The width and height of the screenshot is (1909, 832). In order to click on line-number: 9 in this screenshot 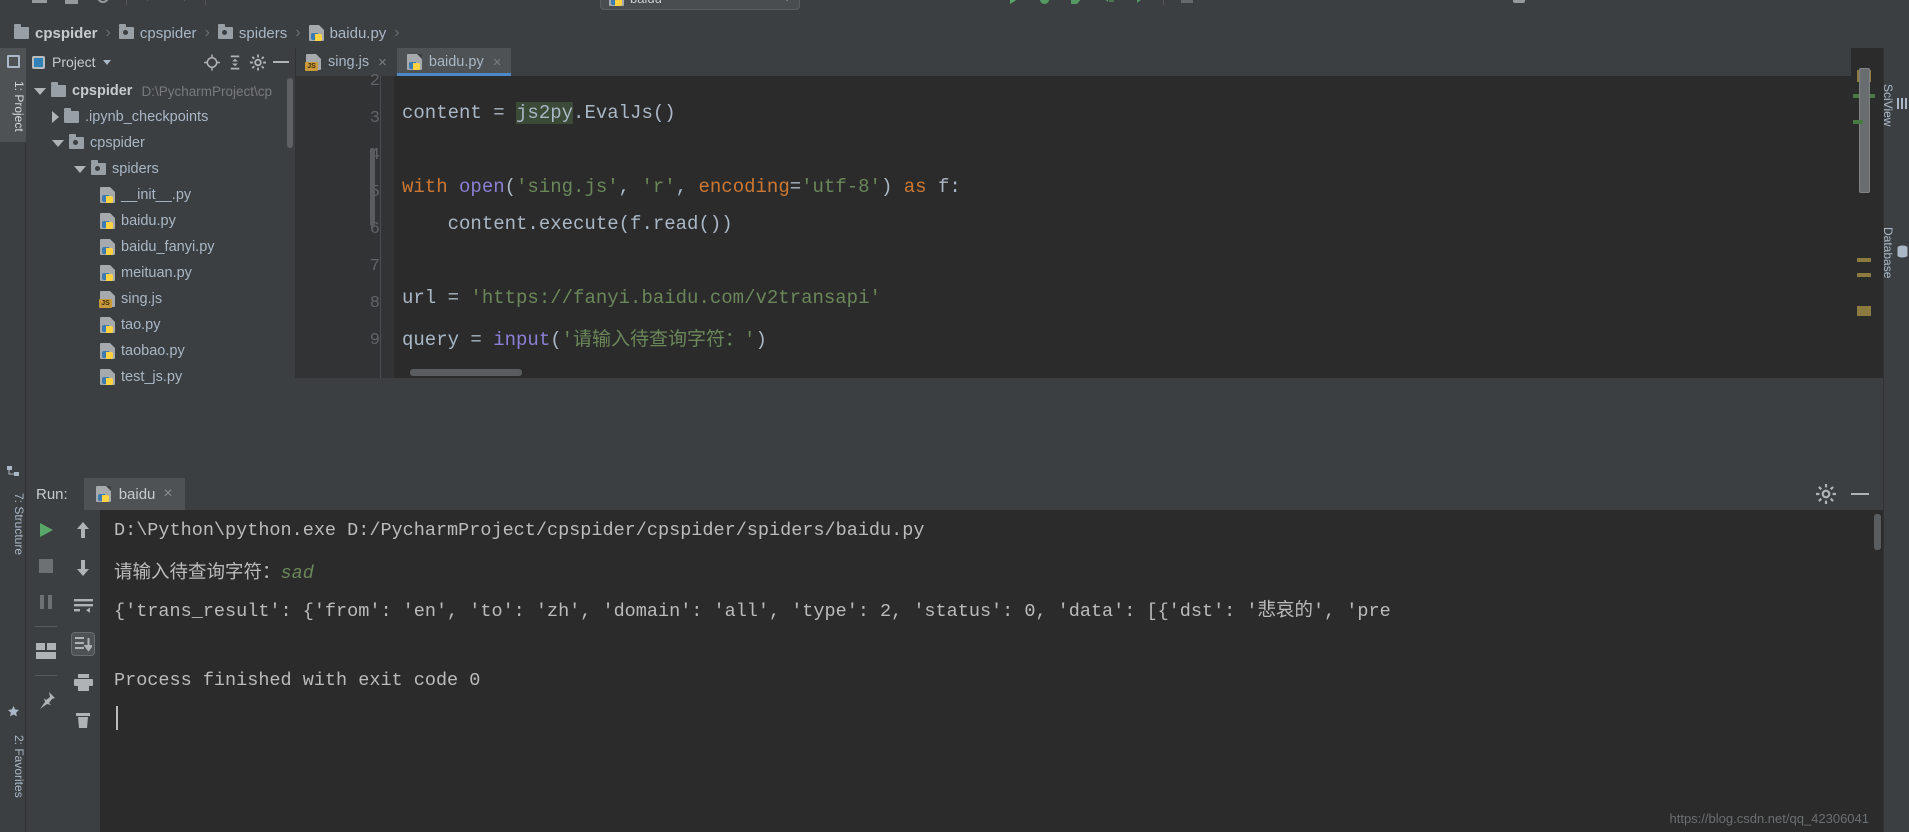, I will do `click(374, 340)`.